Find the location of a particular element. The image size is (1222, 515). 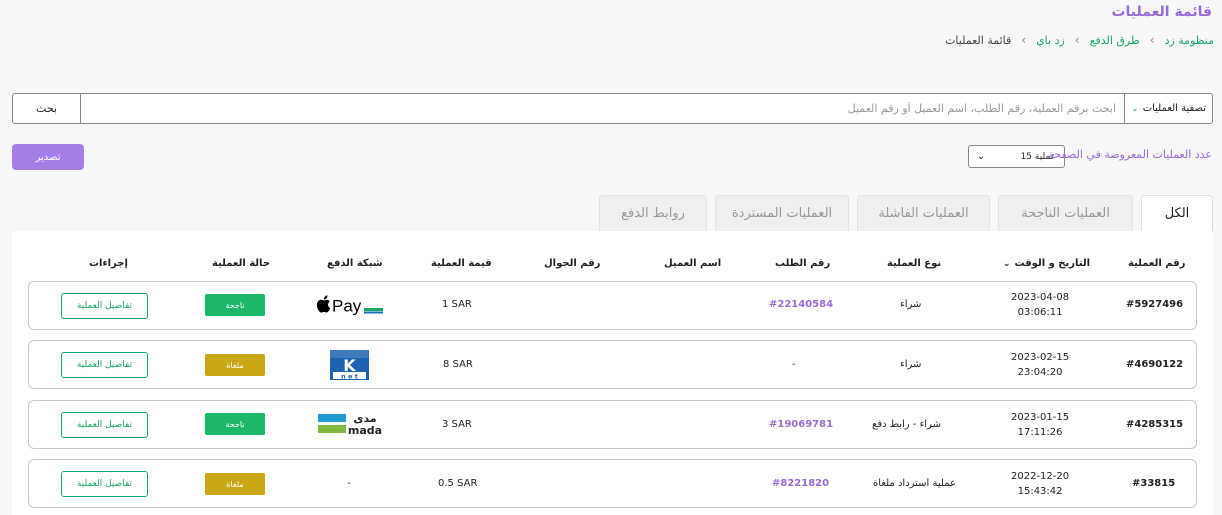

operation-time: 23:04:20 is located at coordinates (1040, 372).